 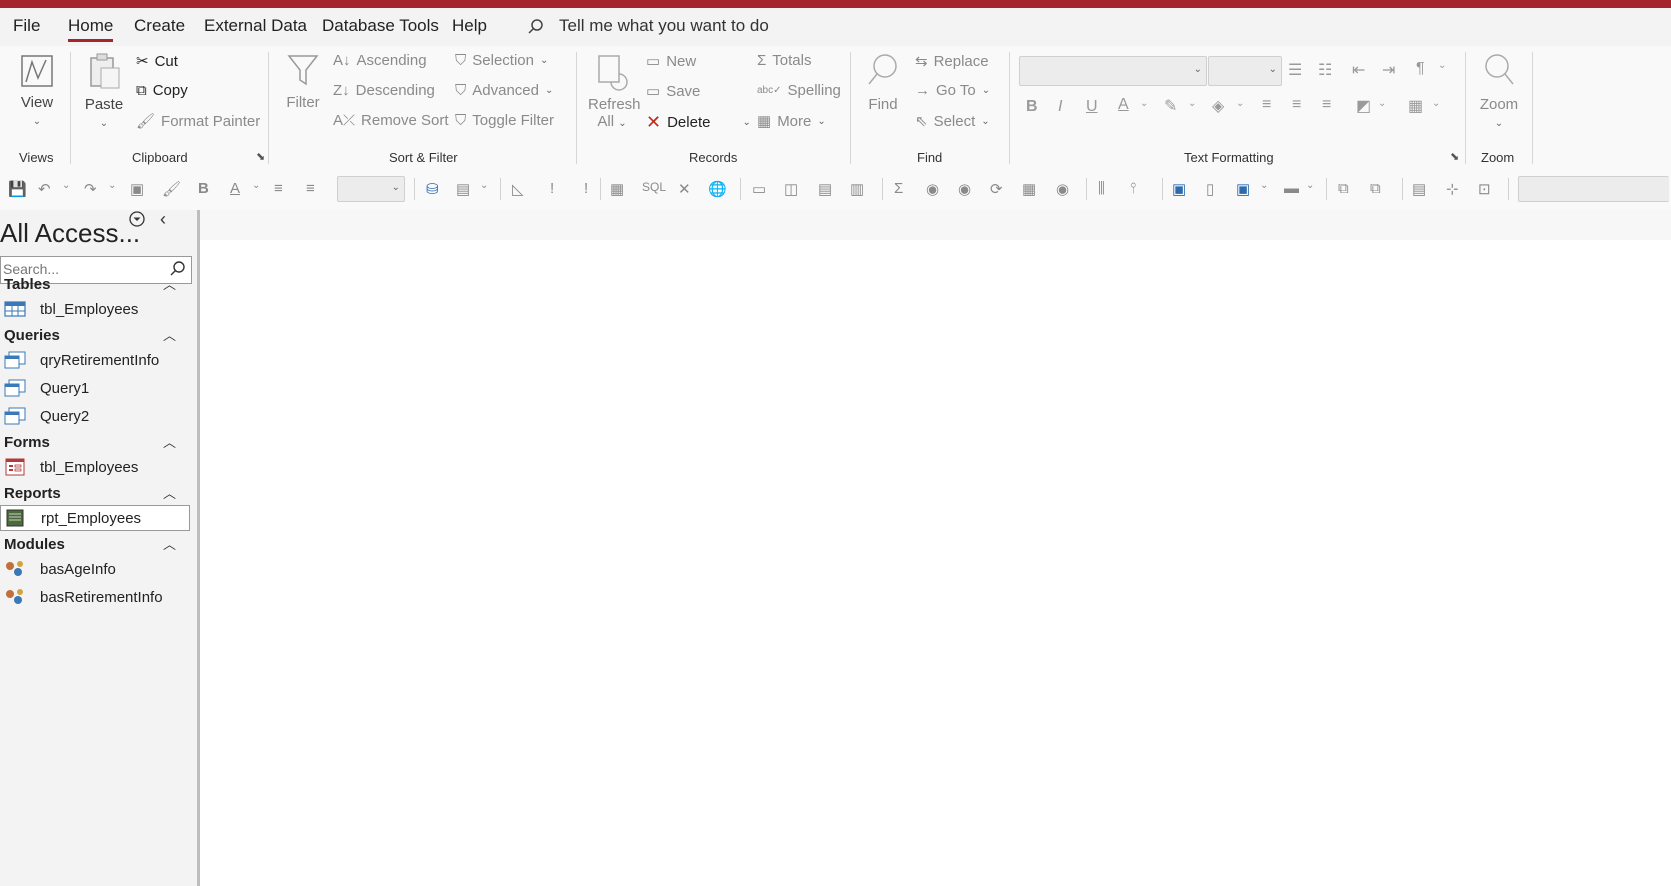 What do you see at coordinates (1454, 156) in the screenshot?
I see `dialog-launcher-icon: ⬊` at bounding box center [1454, 156].